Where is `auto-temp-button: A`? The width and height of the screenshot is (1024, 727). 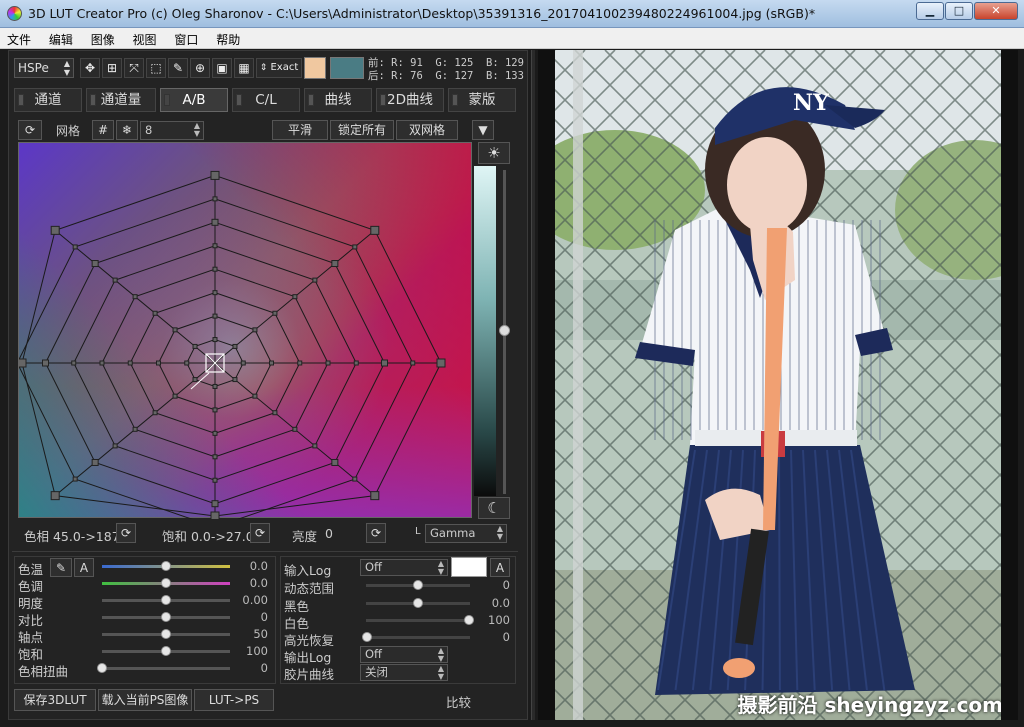
auto-temp-button: A is located at coordinates (84, 567).